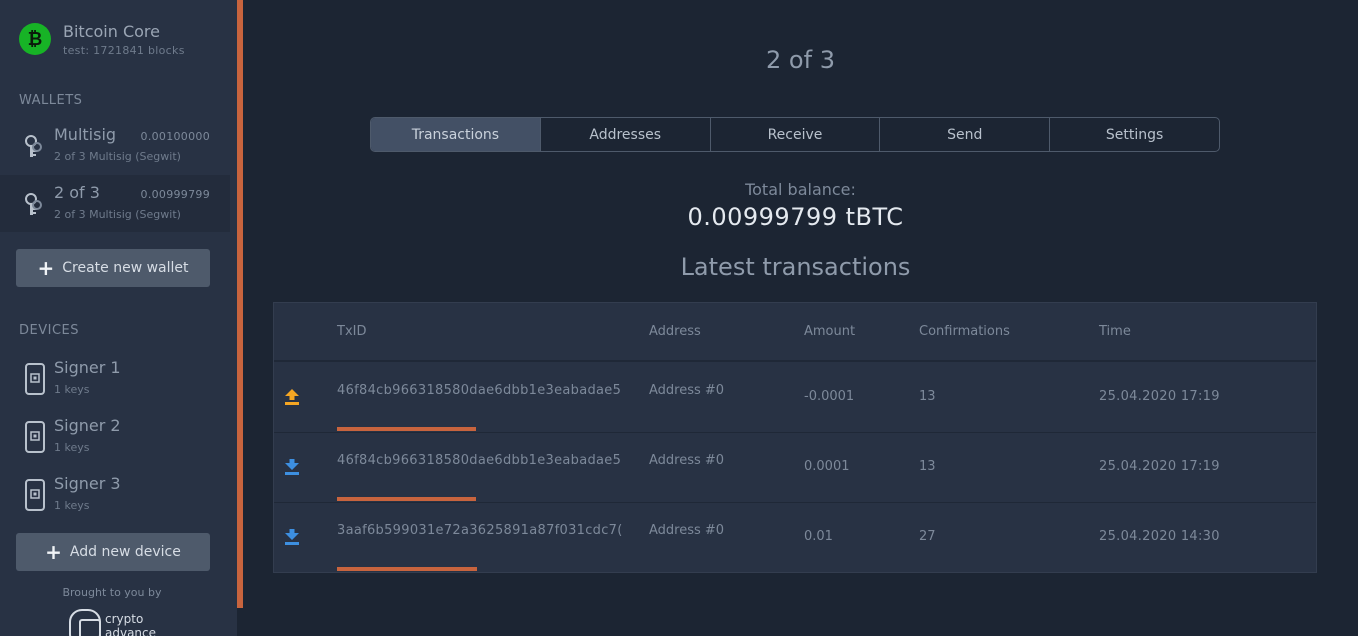 The height and width of the screenshot is (636, 1358). Describe the element at coordinates (795, 267) in the screenshot. I see `latest-transactions-heading: Latest transactions` at that location.